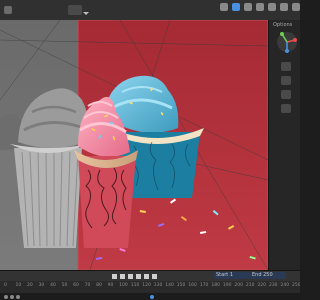 This screenshot has width=320, height=300. Describe the element at coordinates (222, 275) in the screenshot. I see `start-frame-label: Start` at that location.